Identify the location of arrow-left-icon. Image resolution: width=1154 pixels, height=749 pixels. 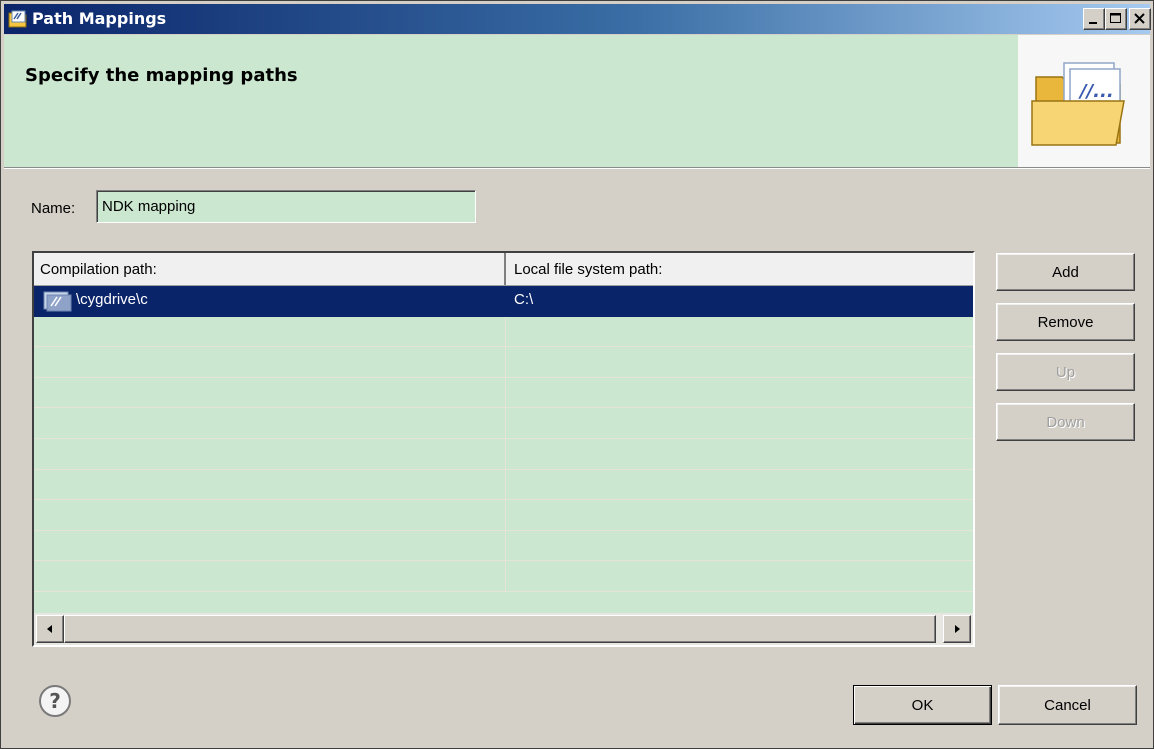
(49, 629).